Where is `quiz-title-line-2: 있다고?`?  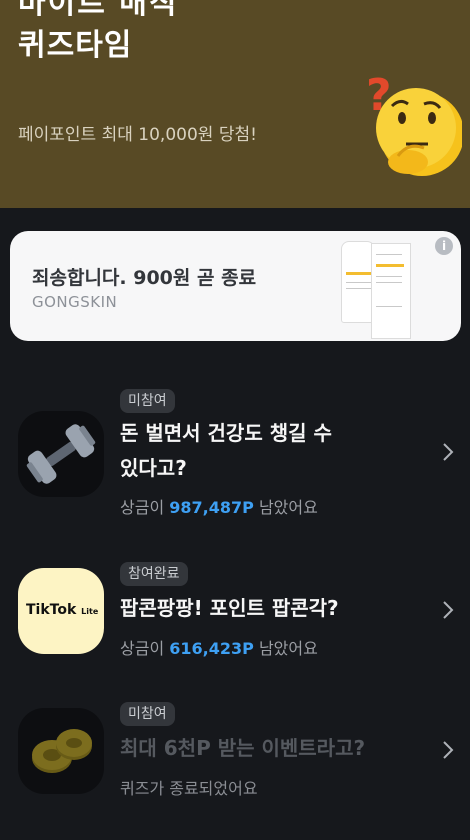
quiz-title-line-2: 있다고? is located at coordinates (153, 468).